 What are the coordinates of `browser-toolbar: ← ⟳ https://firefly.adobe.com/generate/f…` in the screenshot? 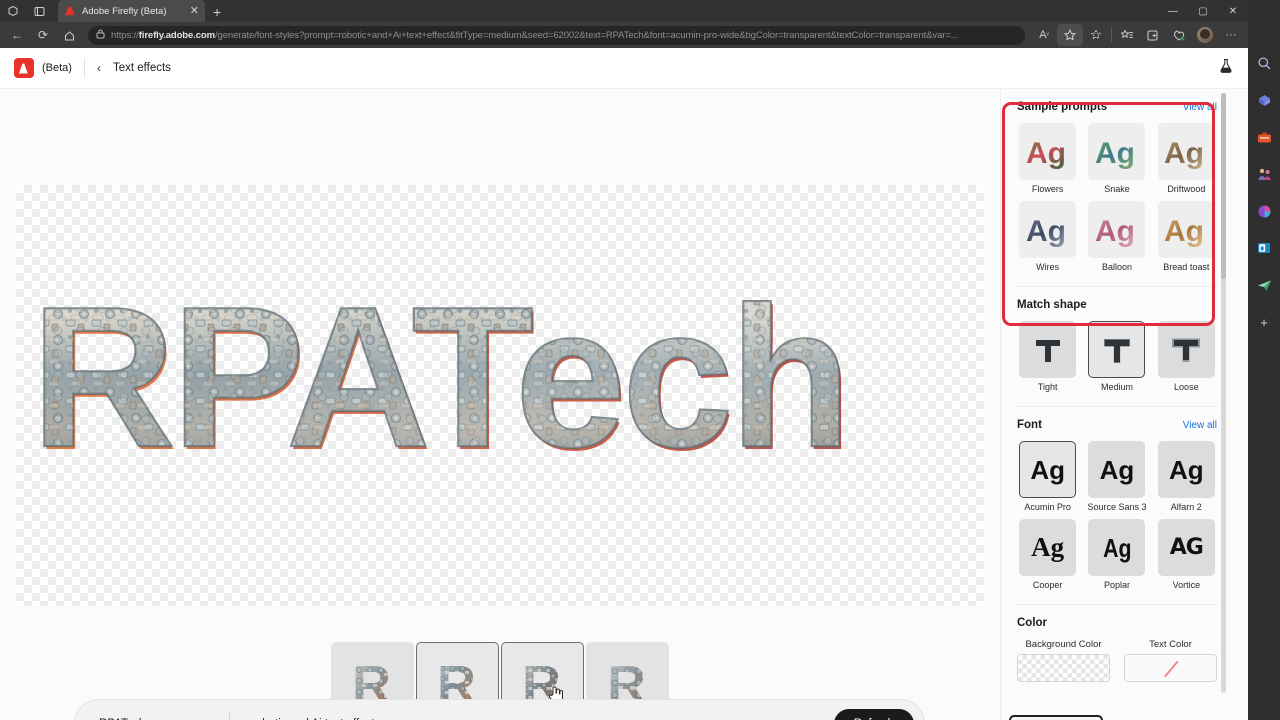 It's located at (624, 35).